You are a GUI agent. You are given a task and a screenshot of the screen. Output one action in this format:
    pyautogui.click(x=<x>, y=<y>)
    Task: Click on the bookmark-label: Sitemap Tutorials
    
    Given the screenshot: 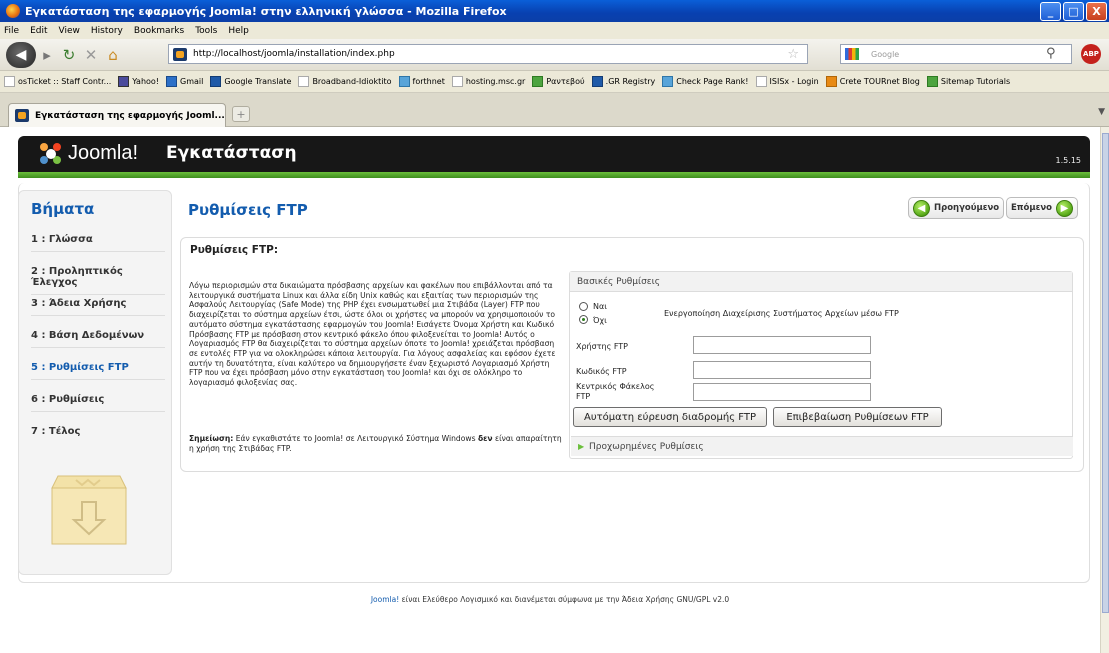 What is the action you would take?
    pyautogui.click(x=975, y=81)
    